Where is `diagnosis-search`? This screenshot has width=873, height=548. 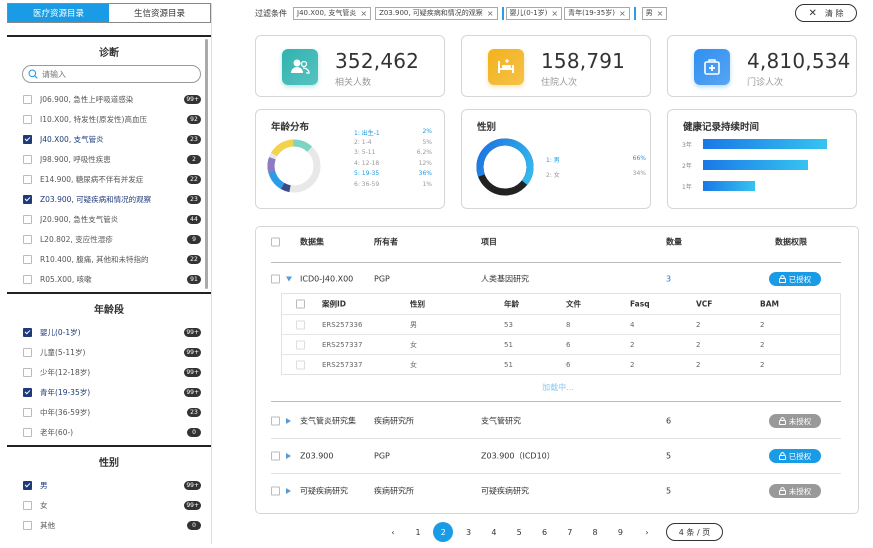 diagnosis-search is located at coordinates (111, 74).